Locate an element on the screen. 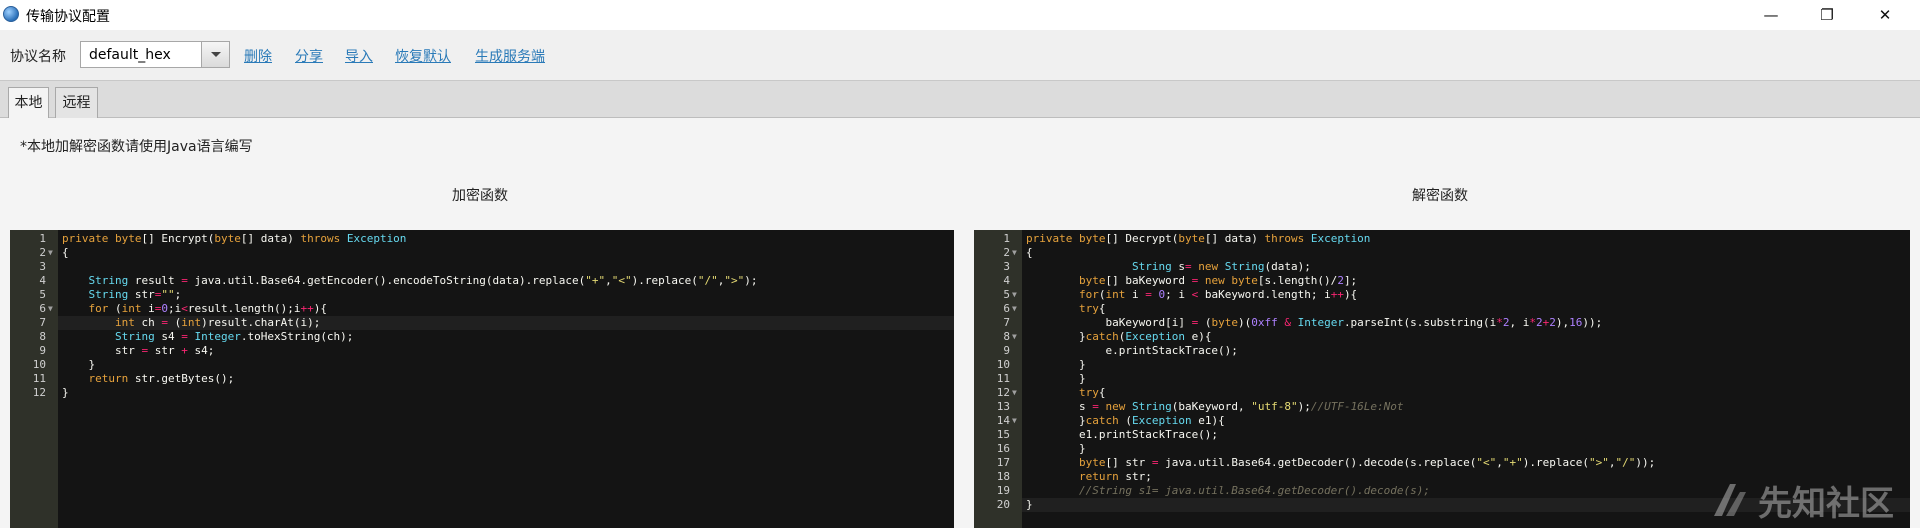 Image resolution: width=1920 pixels, height=528 pixels. code-text: String s= new String(data); is located at coordinates (1221, 266).